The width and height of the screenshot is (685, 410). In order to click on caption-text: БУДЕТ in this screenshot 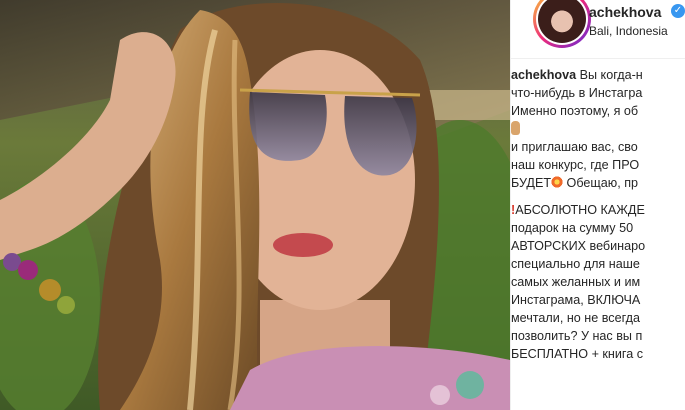, I will do `click(531, 183)`.